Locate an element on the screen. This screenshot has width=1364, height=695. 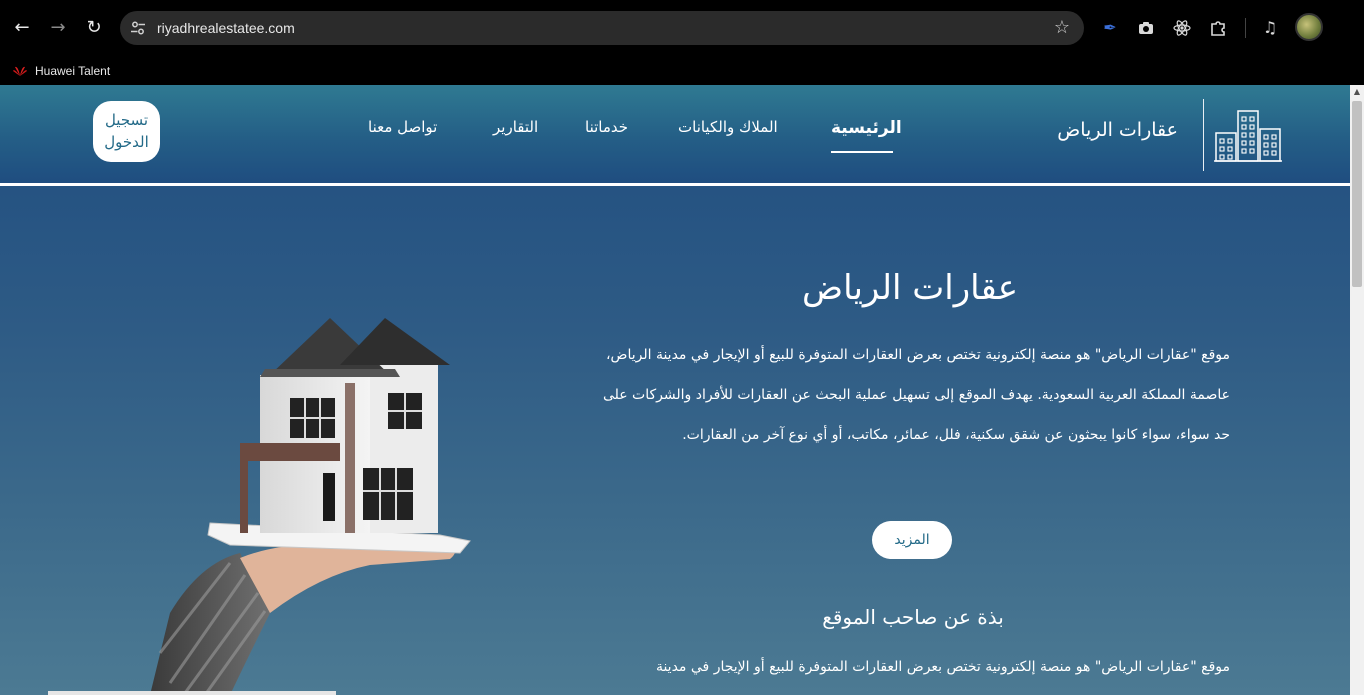
more-button: المزيد is located at coordinates (912, 540).